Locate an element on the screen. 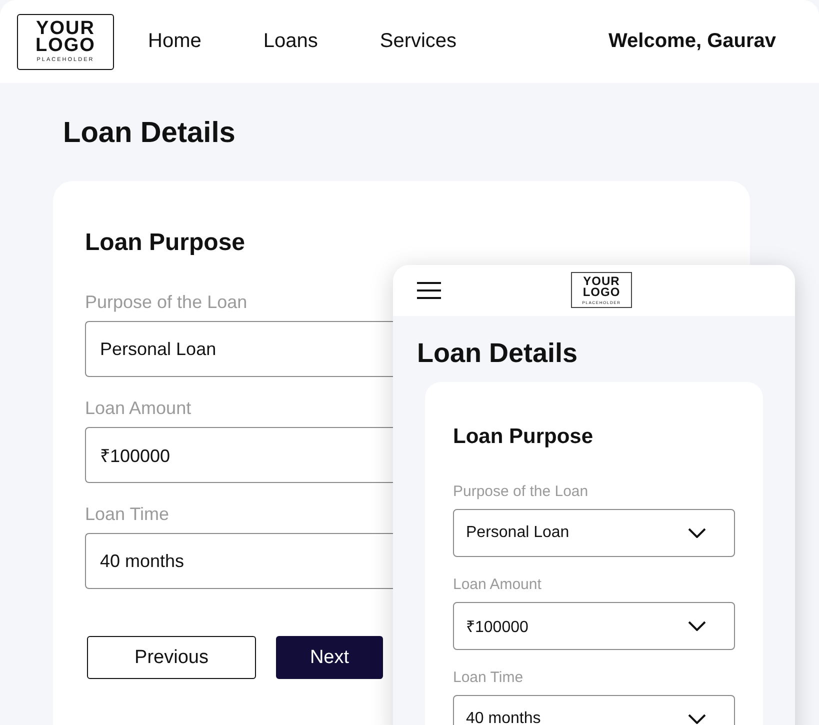 The width and height of the screenshot is (819, 725). next-button: Next is located at coordinates (329, 657).